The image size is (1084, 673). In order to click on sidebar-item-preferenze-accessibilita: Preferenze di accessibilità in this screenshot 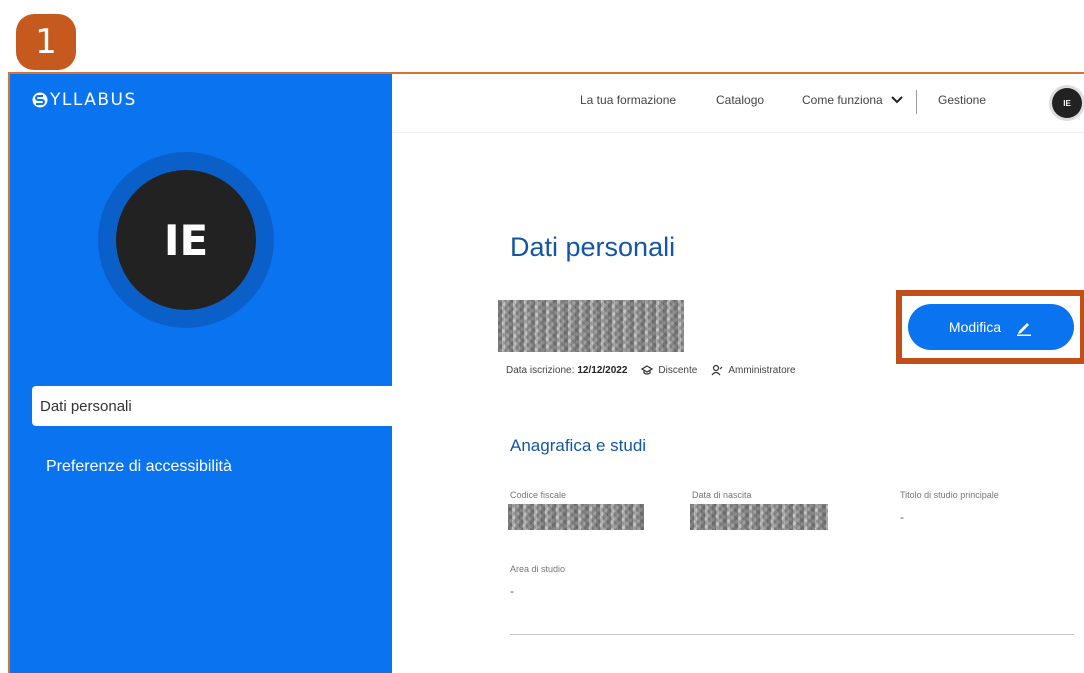, I will do `click(139, 467)`.